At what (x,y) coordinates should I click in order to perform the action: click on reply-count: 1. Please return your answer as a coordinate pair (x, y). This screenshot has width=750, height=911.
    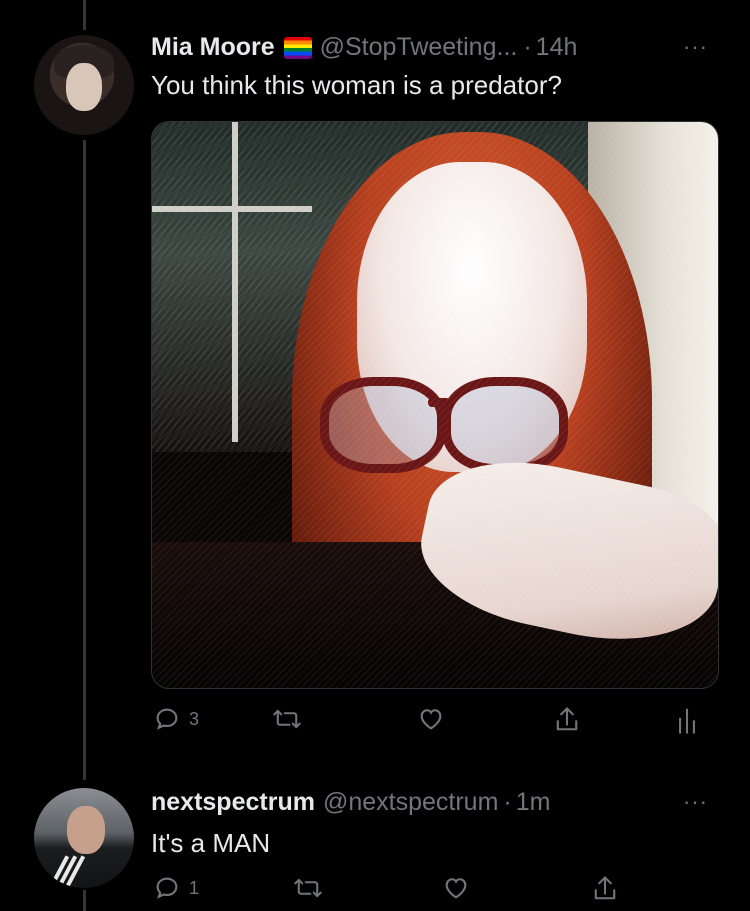
    Looking at the image, I should click on (194, 887).